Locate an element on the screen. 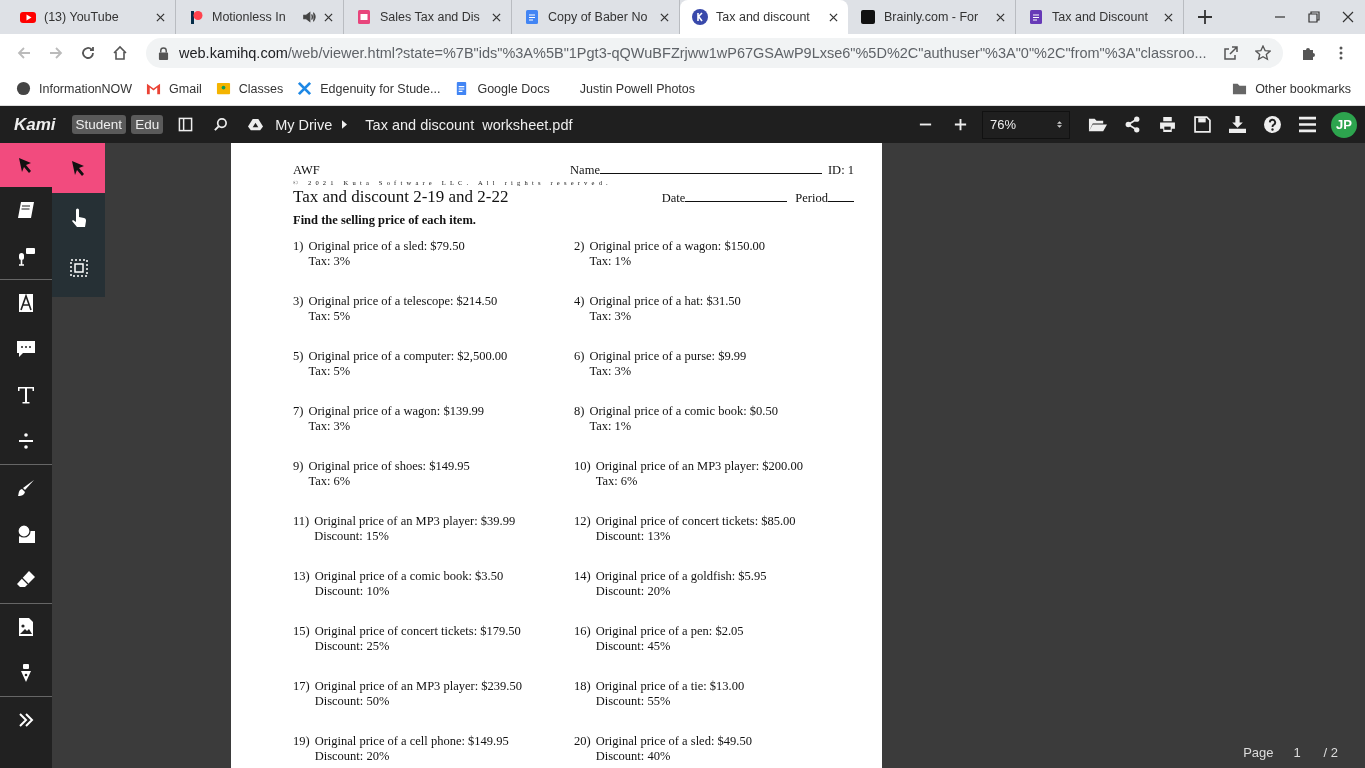 The image size is (1365, 768). comment-icon is located at coordinates (26, 349).